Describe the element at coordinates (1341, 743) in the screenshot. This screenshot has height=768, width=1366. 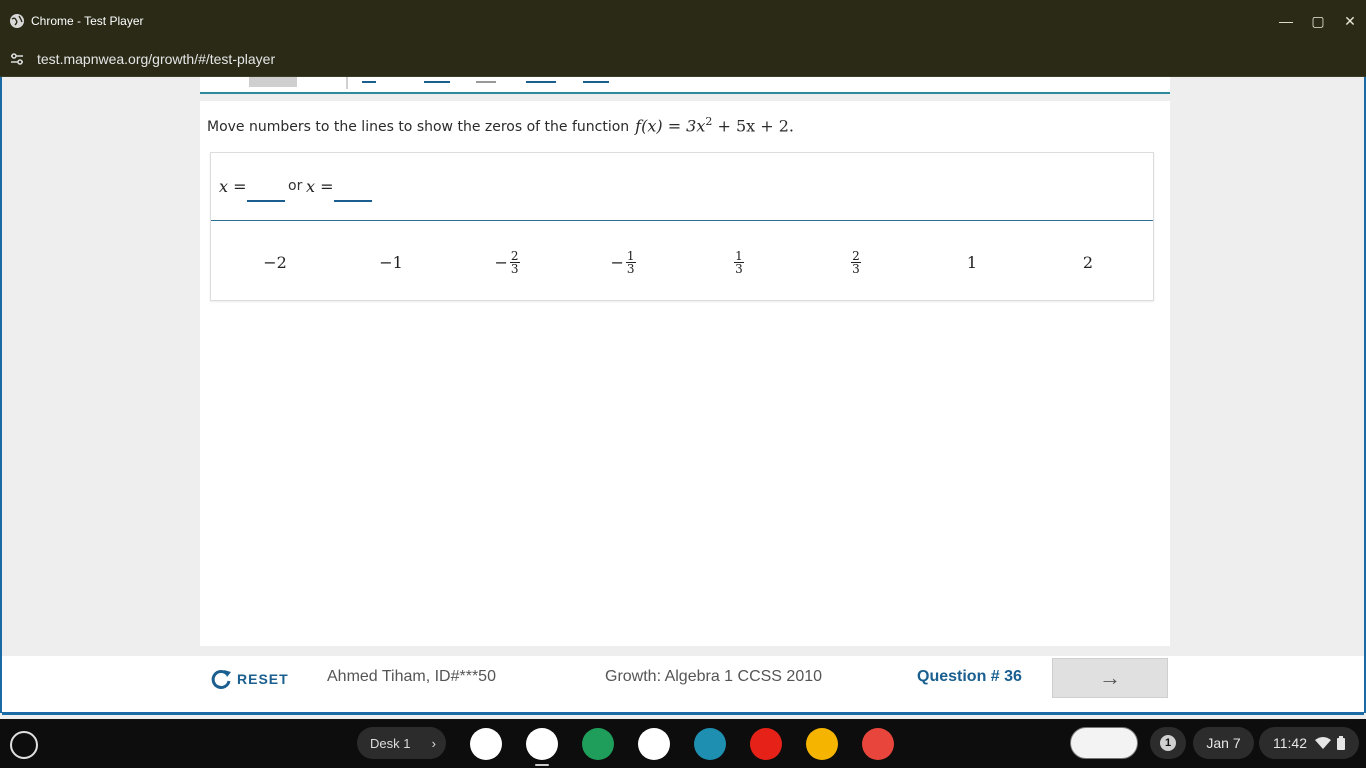
I see `battery-icon` at that location.